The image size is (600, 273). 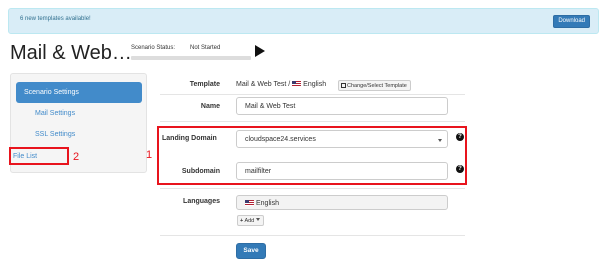 I want to click on edit-icon, so click(x=343, y=85).